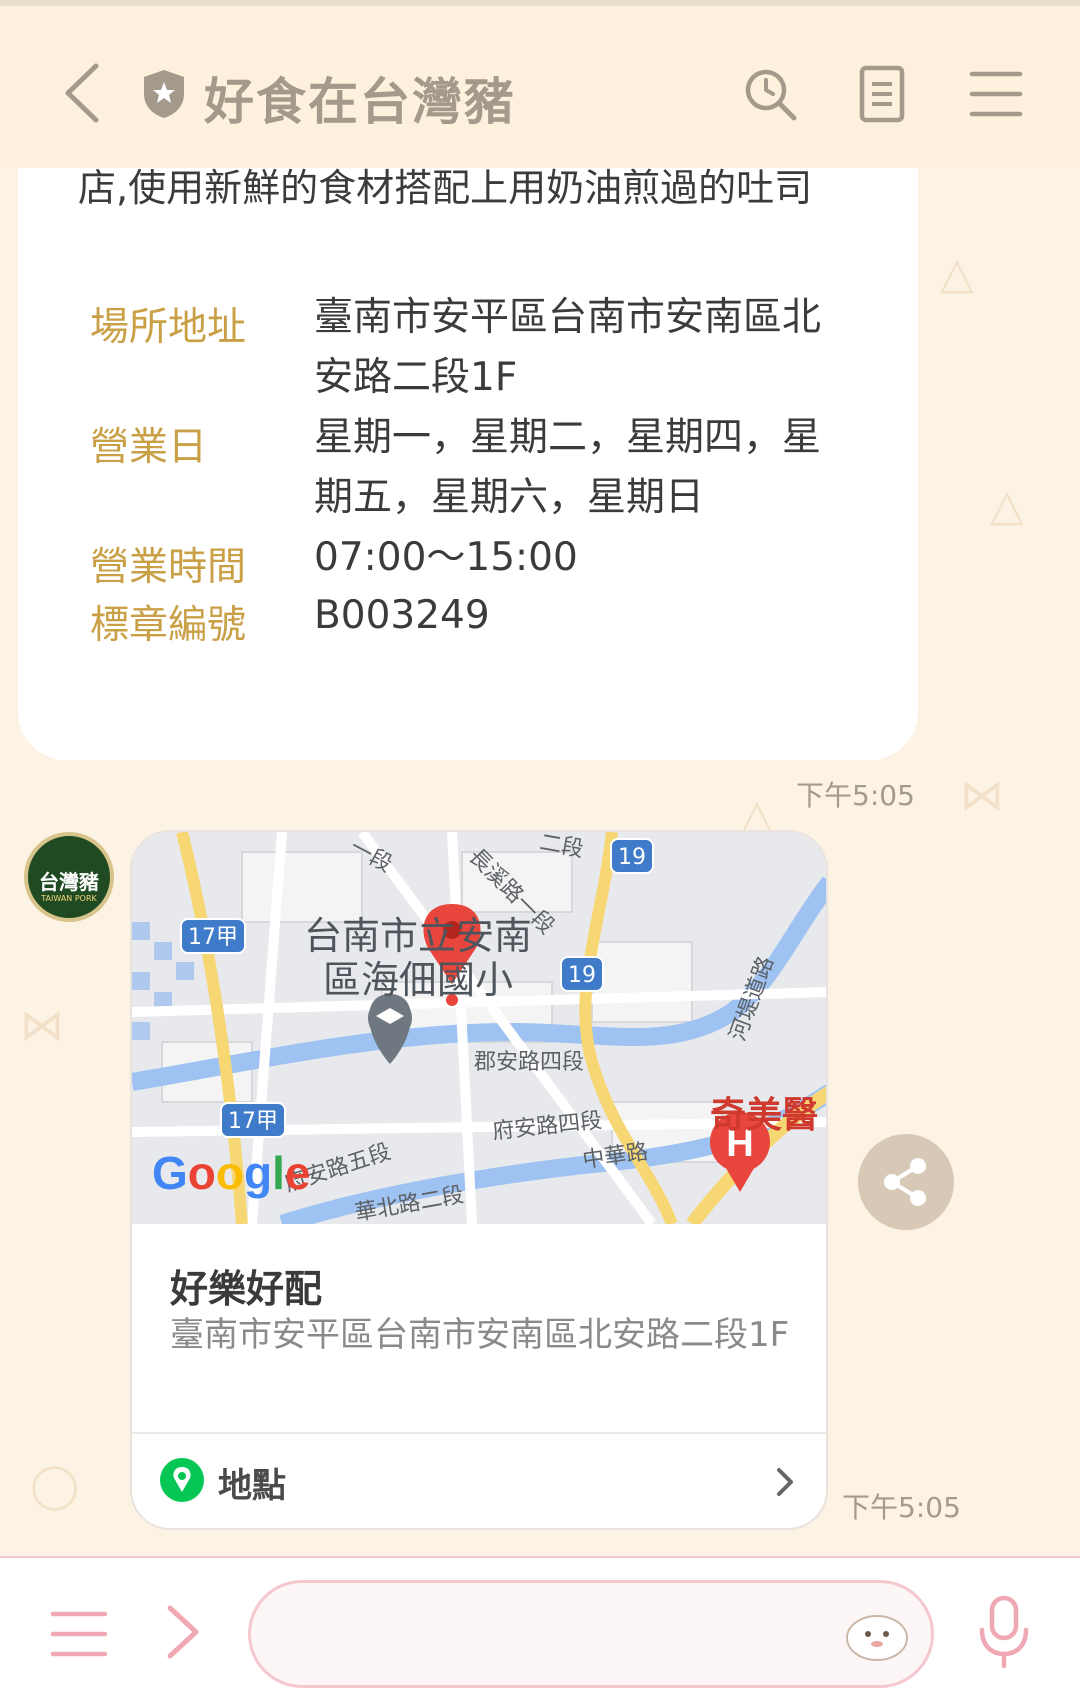 The height and width of the screenshot is (1704, 1080). I want to click on google-letter: G, so click(170, 1173).